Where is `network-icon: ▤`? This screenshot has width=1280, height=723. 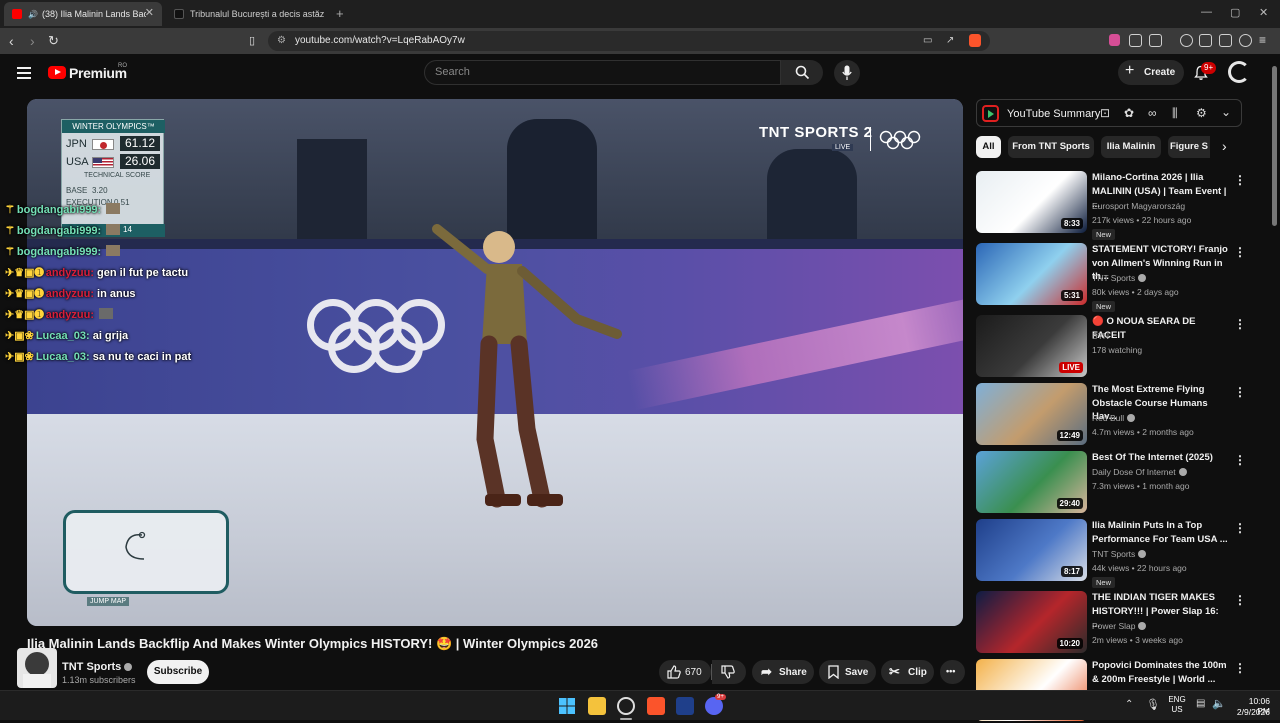
network-icon: ▤ is located at coordinates (1200, 703).